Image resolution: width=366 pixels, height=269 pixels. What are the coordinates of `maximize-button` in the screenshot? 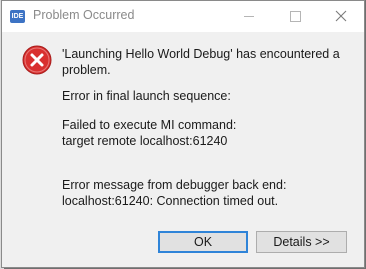 It's located at (295, 16).